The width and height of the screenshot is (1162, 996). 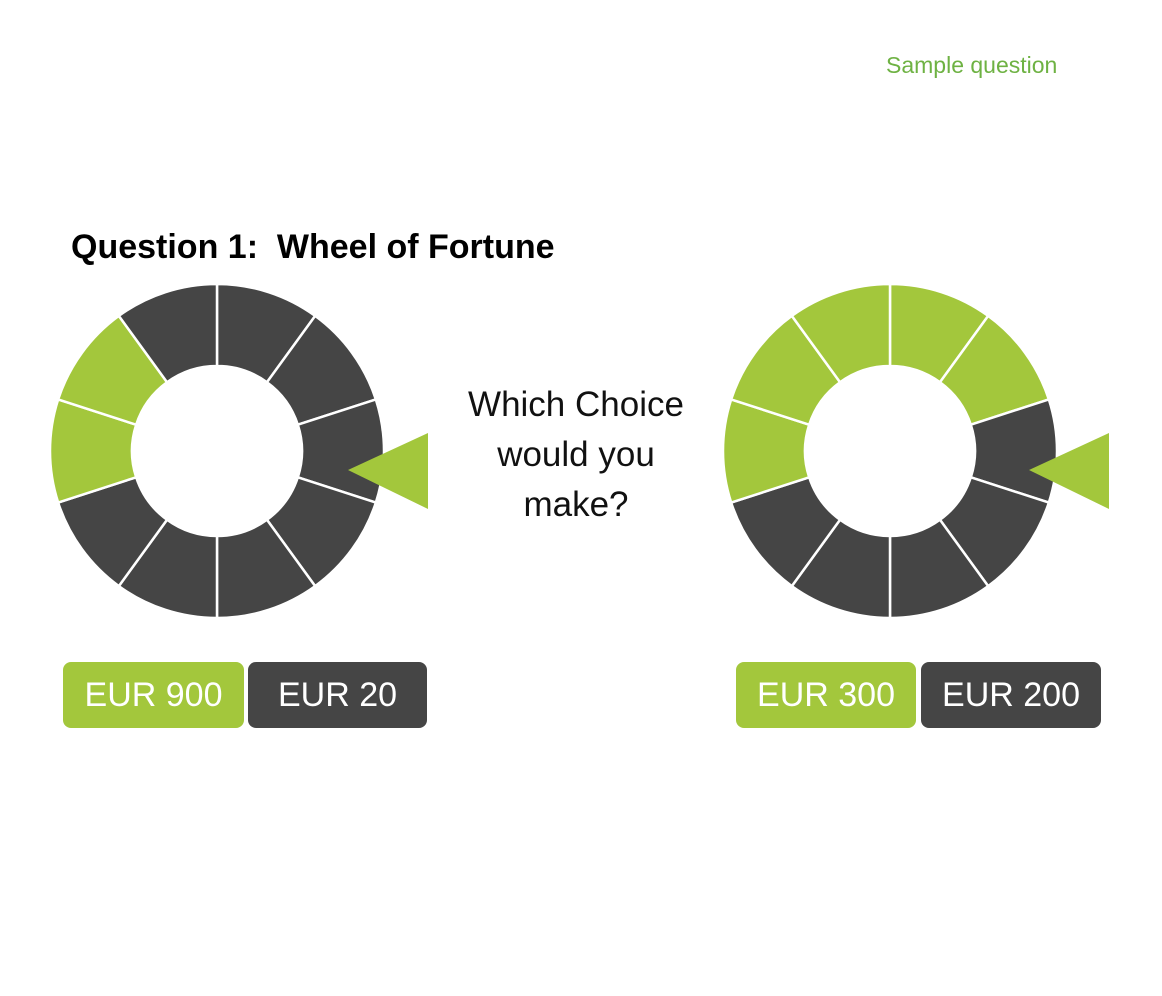 What do you see at coordinates (153, 695) in the screenshot?
I see `prize-left-win-button: EUR 900` at bounding box center [153, 695].